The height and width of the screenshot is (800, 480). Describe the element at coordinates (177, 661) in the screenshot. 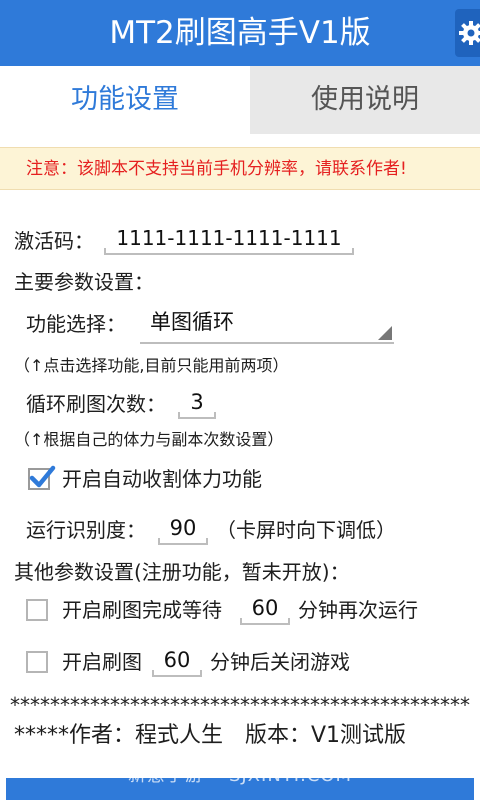

I see `close-minutes-input: 60` at that location.